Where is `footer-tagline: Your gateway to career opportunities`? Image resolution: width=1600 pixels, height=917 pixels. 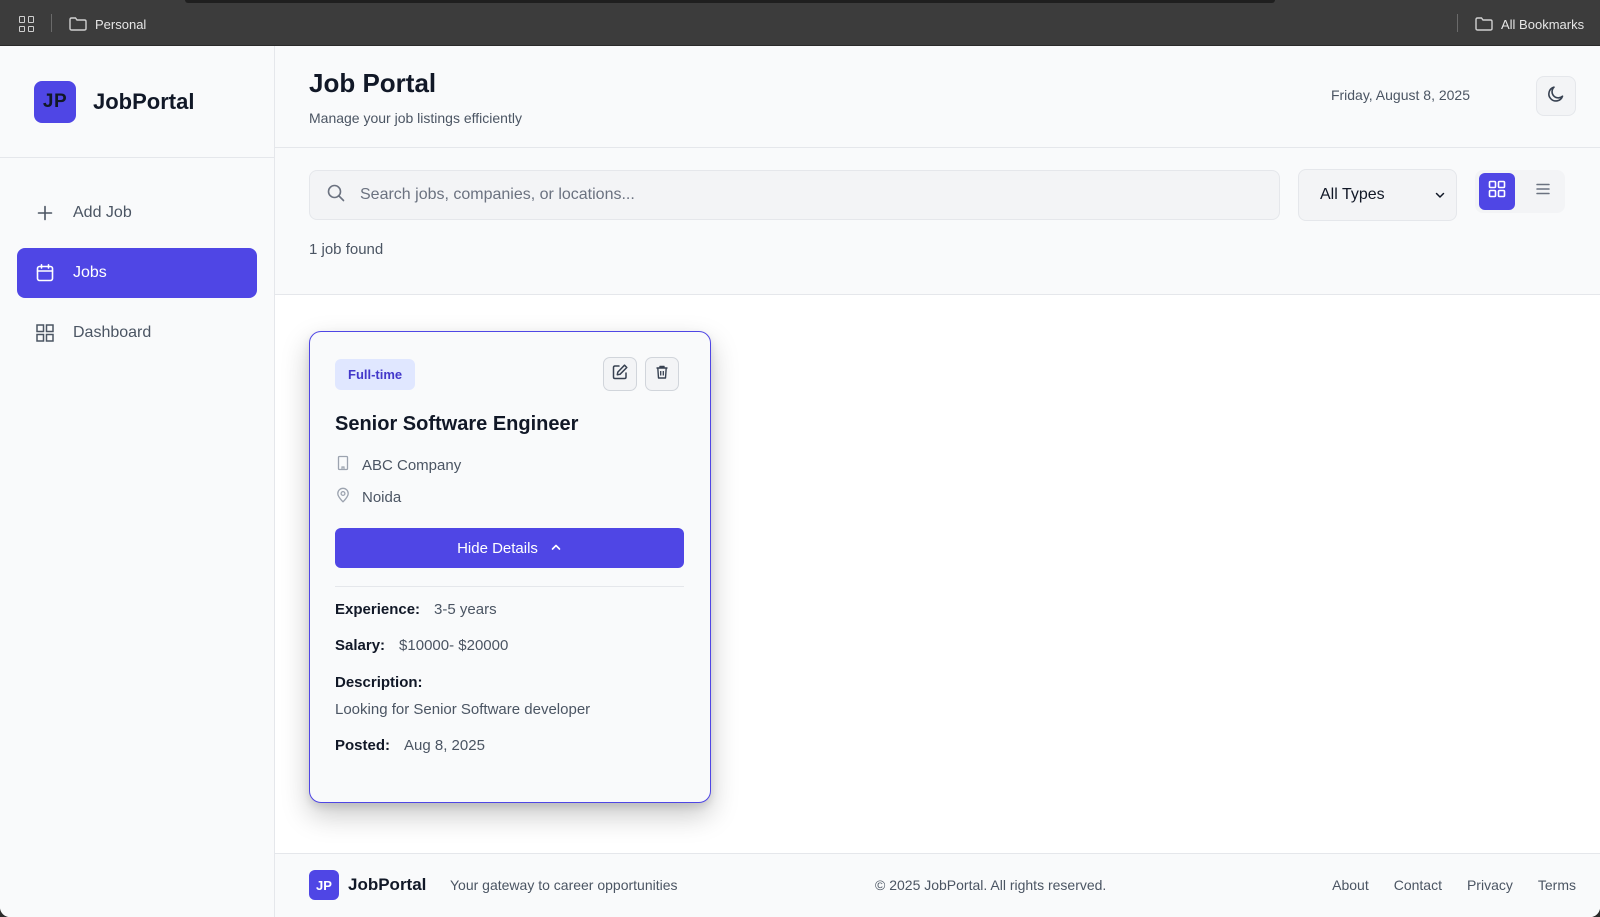 footer-tagline: Your gateway to career opportunities is located at coordinates (564, 885).